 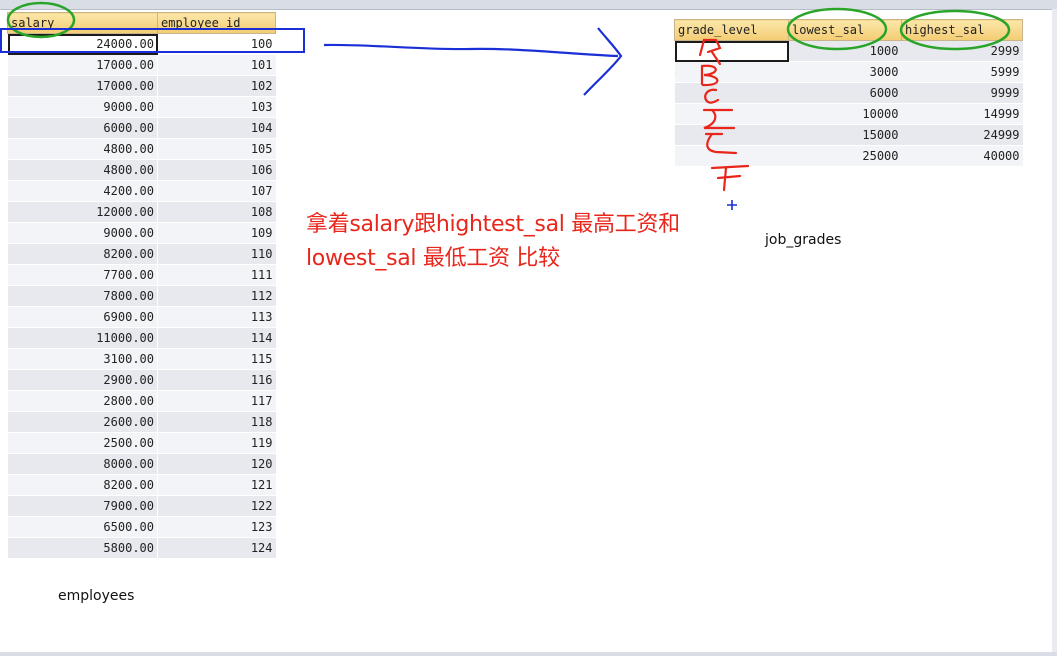 What do you see at coordinates (216, 86) in the screenshot?
I see `employee-id-cell: 102` at bounding box center [216, 86].